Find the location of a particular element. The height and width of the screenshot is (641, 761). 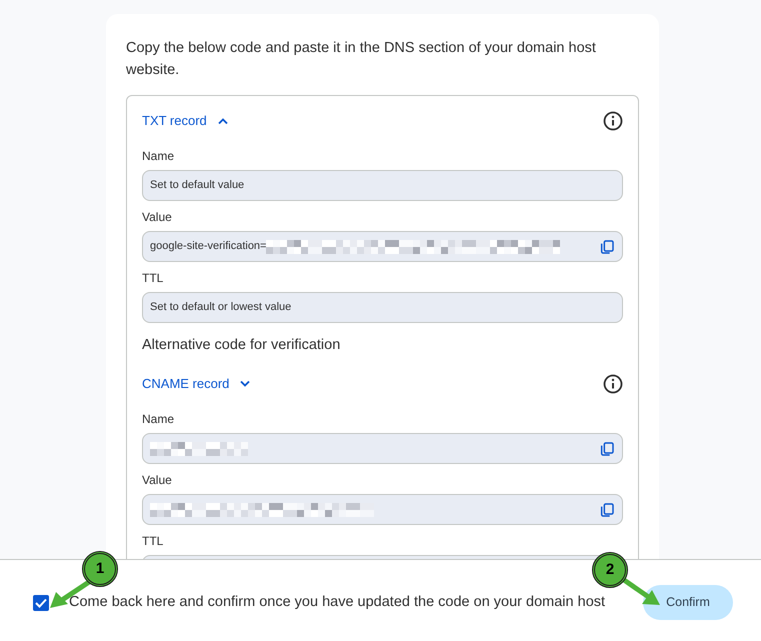

input-field: Set to default value is located at coordinates (382, 185).